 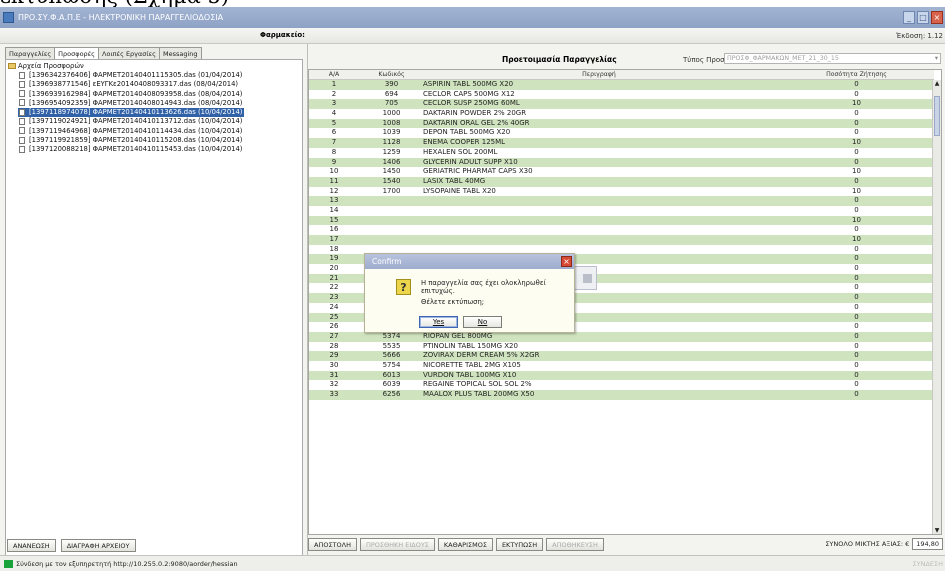 What do you see at coordinates (129, 53) in the screenshot?
I see `tab-other-tasks: Λοιπές Εργασίες` at bounding box center [129, 53].